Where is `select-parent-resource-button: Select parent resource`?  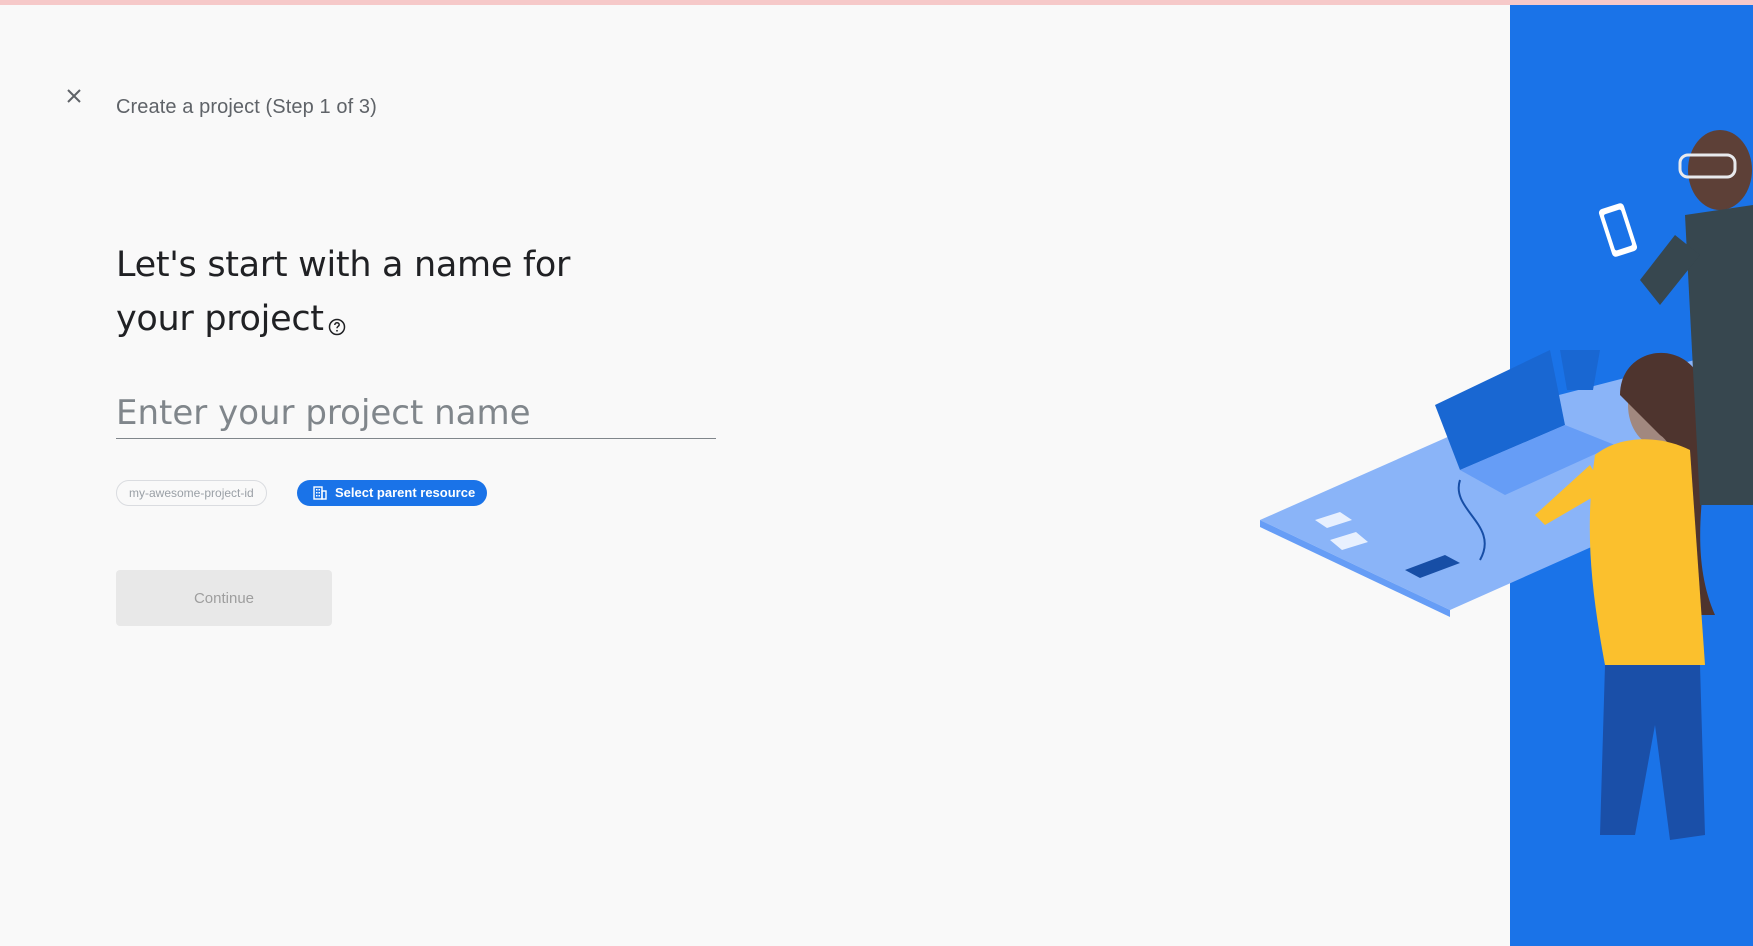 select-parent-resource-button: Select parent resource is located at coordinates (392, 493).